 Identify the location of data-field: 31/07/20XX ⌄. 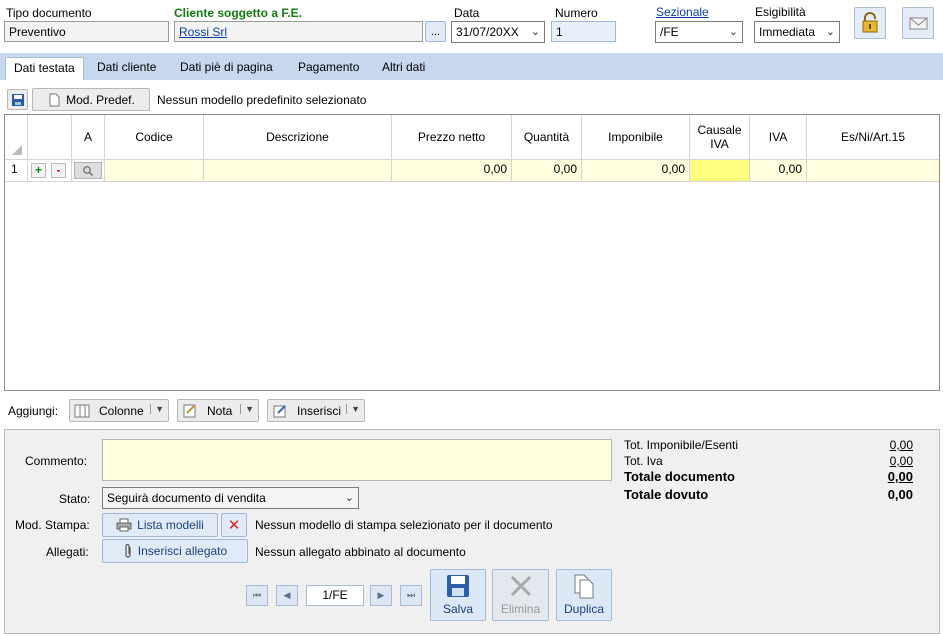
(498, 32).